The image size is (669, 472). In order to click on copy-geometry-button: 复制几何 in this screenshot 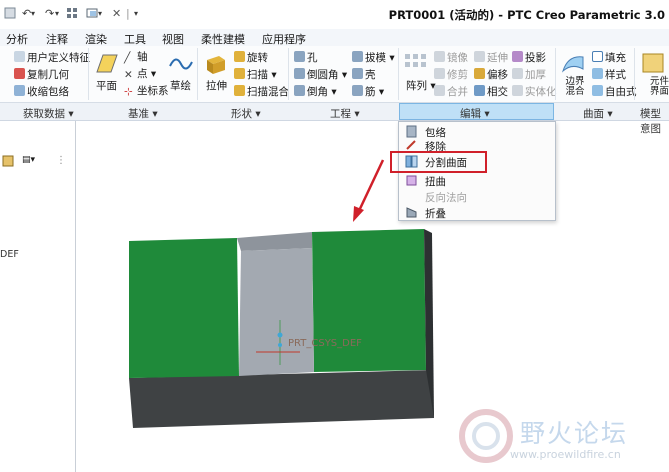, I will do `click(41, 75)`.